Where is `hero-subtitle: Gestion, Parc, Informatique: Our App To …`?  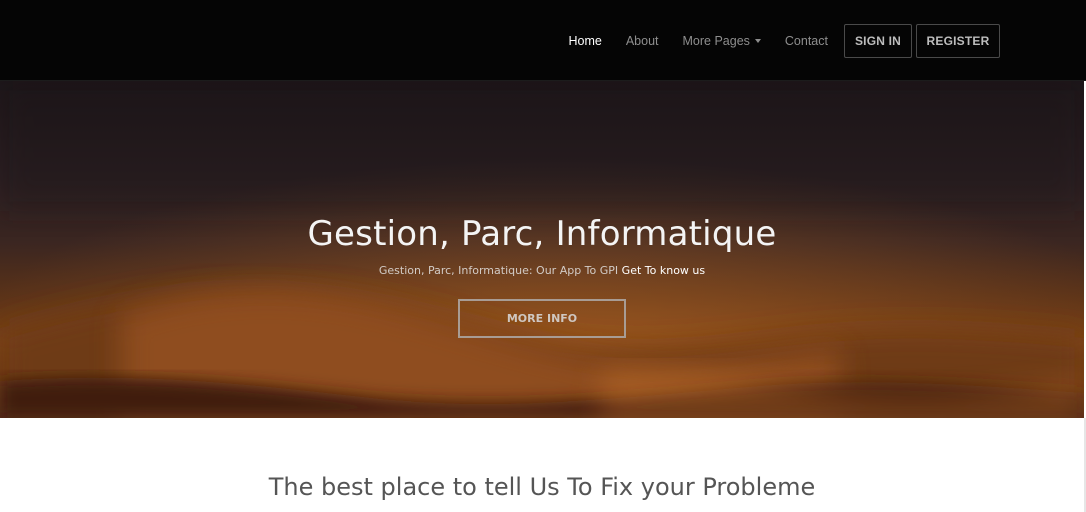
hero-subtitle: Gestion, Parc, Informatique: Our App To … is located at coordinates (542, 270).